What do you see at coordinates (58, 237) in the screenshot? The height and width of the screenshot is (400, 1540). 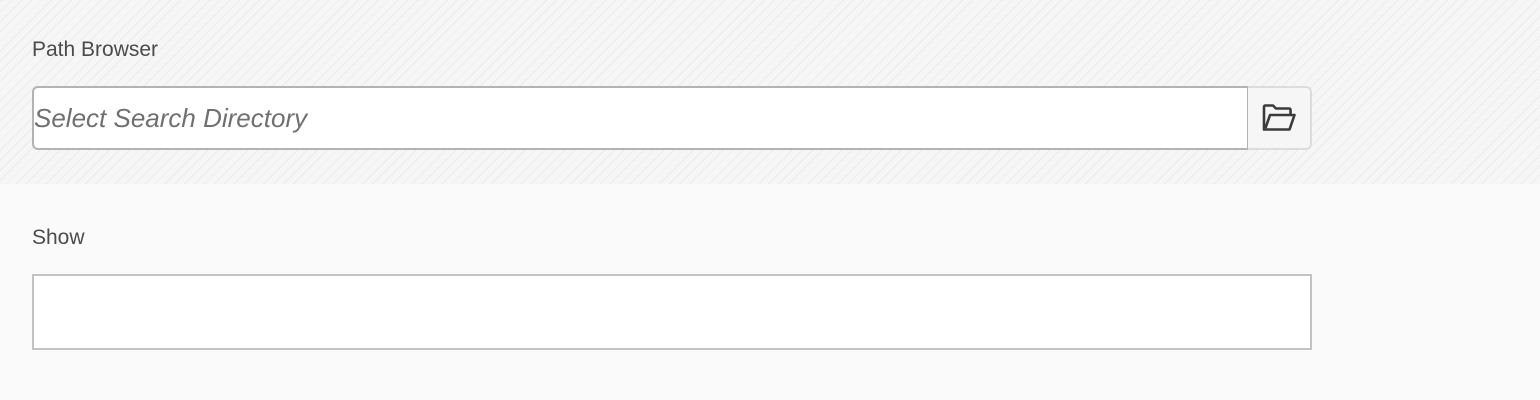 I see `show-label: Show` at bounding box center [58, 237].